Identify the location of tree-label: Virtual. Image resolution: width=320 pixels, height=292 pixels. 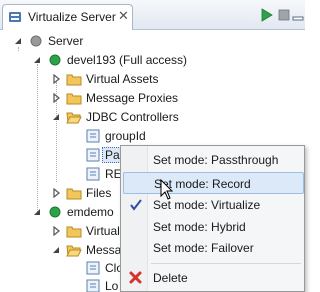
(103, 231).